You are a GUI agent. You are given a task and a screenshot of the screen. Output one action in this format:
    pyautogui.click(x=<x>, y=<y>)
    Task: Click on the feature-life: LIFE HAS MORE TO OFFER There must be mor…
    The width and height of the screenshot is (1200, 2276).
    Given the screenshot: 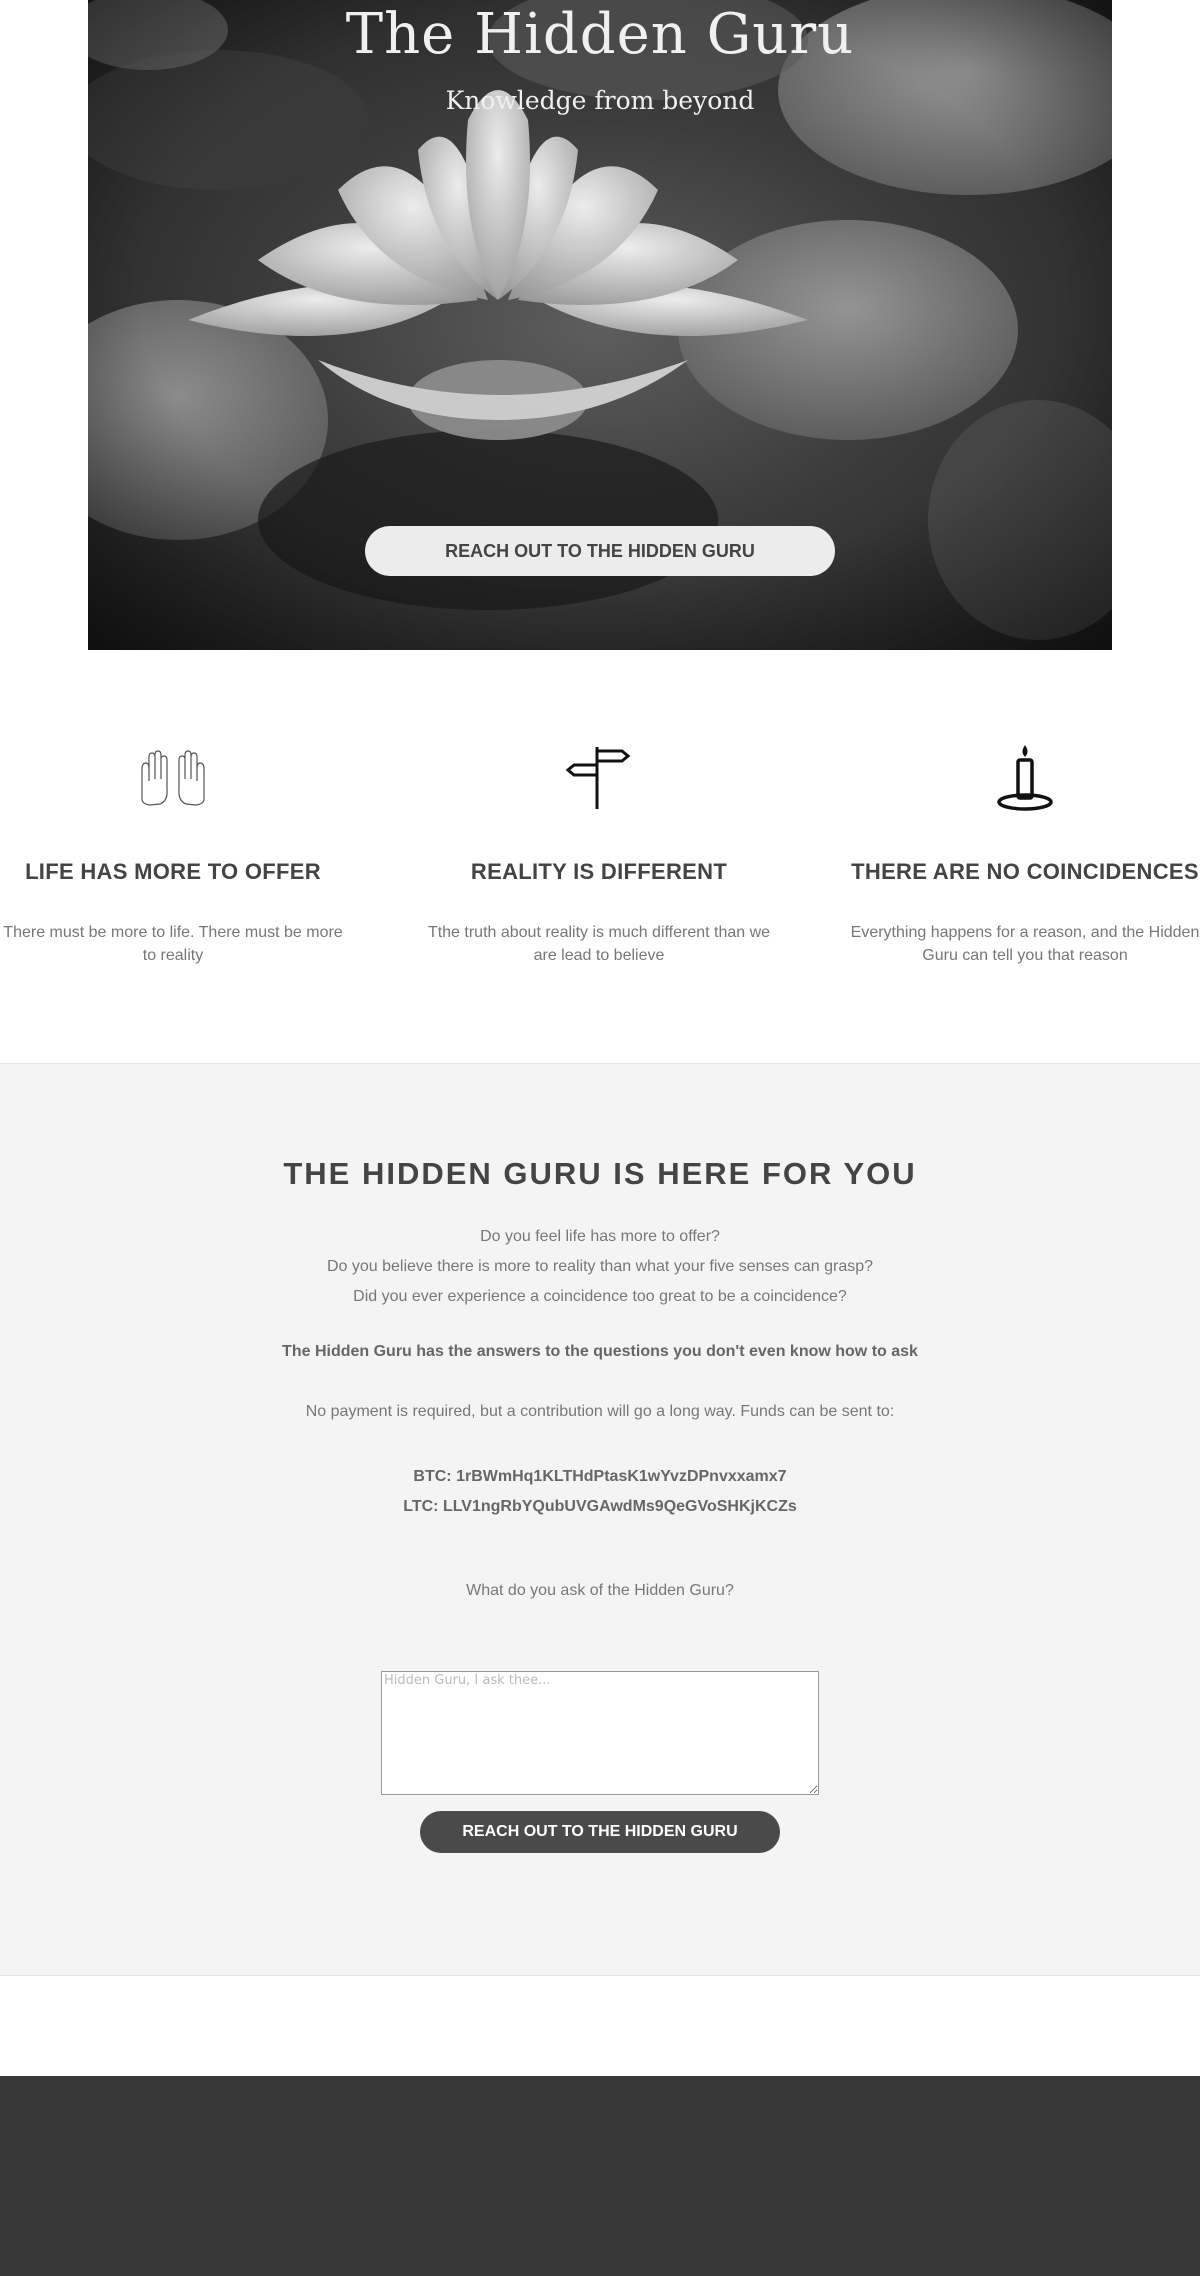 What is the action you would take?
    pyautogui.click(x=176, y=853)
    